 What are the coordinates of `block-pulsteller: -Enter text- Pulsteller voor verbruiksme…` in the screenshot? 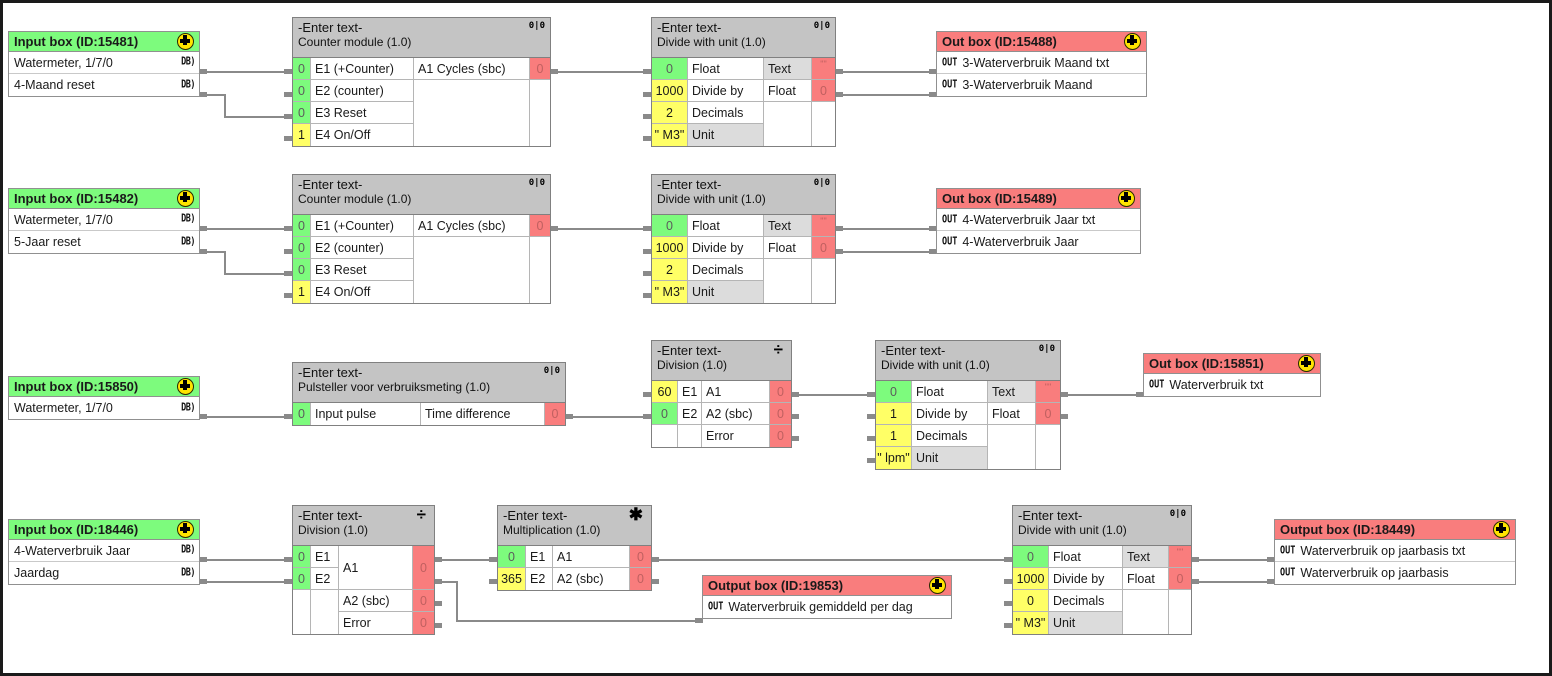 It's located at (429, 394).